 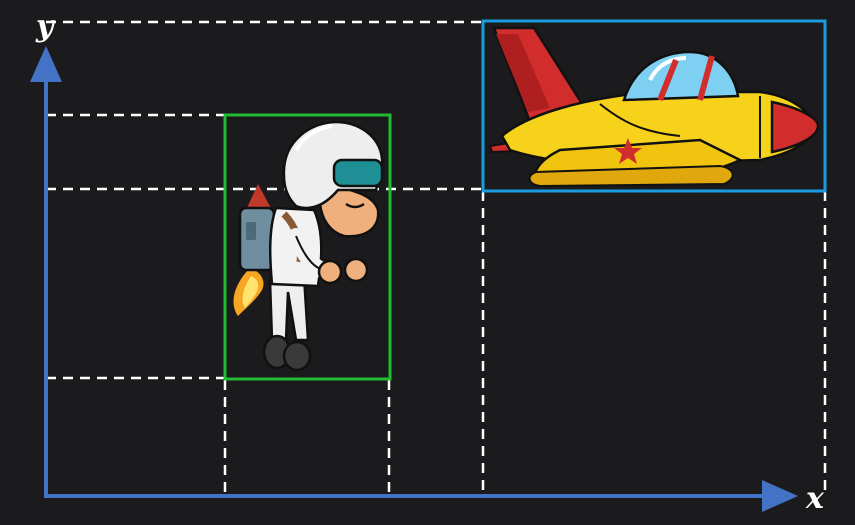 I want to click on jetpack-character-image, so click(x=308, y=246).